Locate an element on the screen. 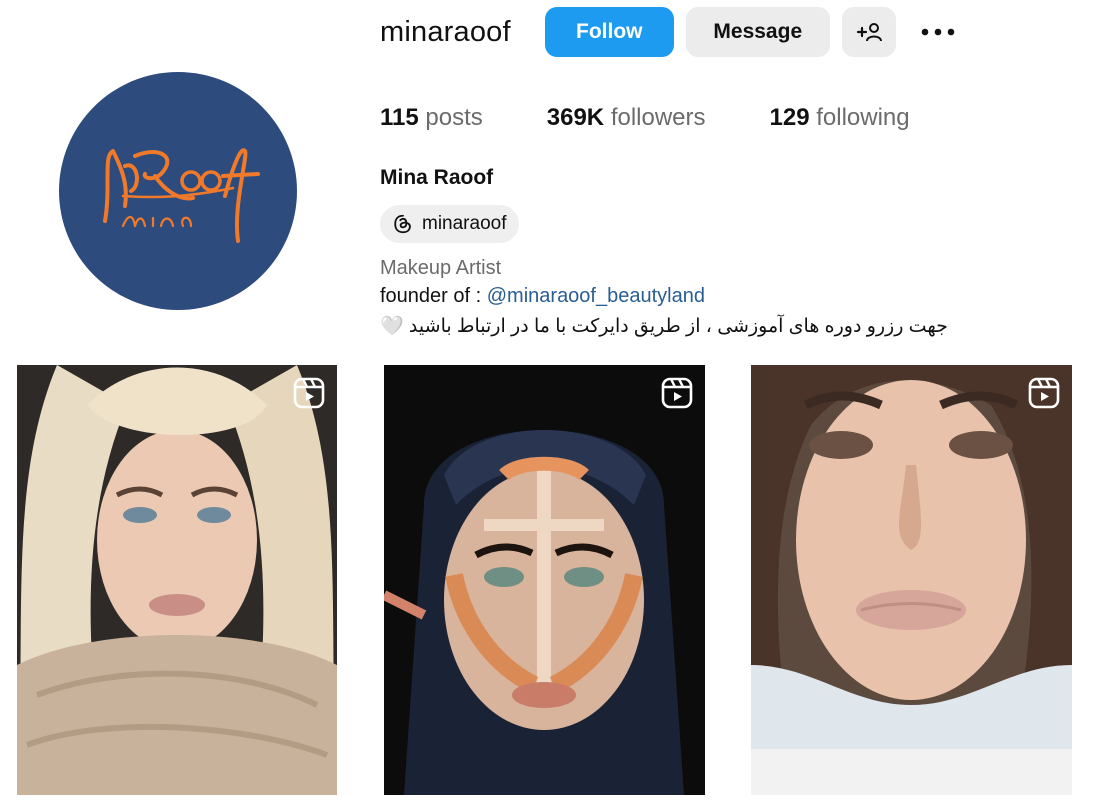 The width and height of the screenshot is (1100, 800). profile-stats: 115 posts 369K followers 129 following is located at coordinates (677, 118).